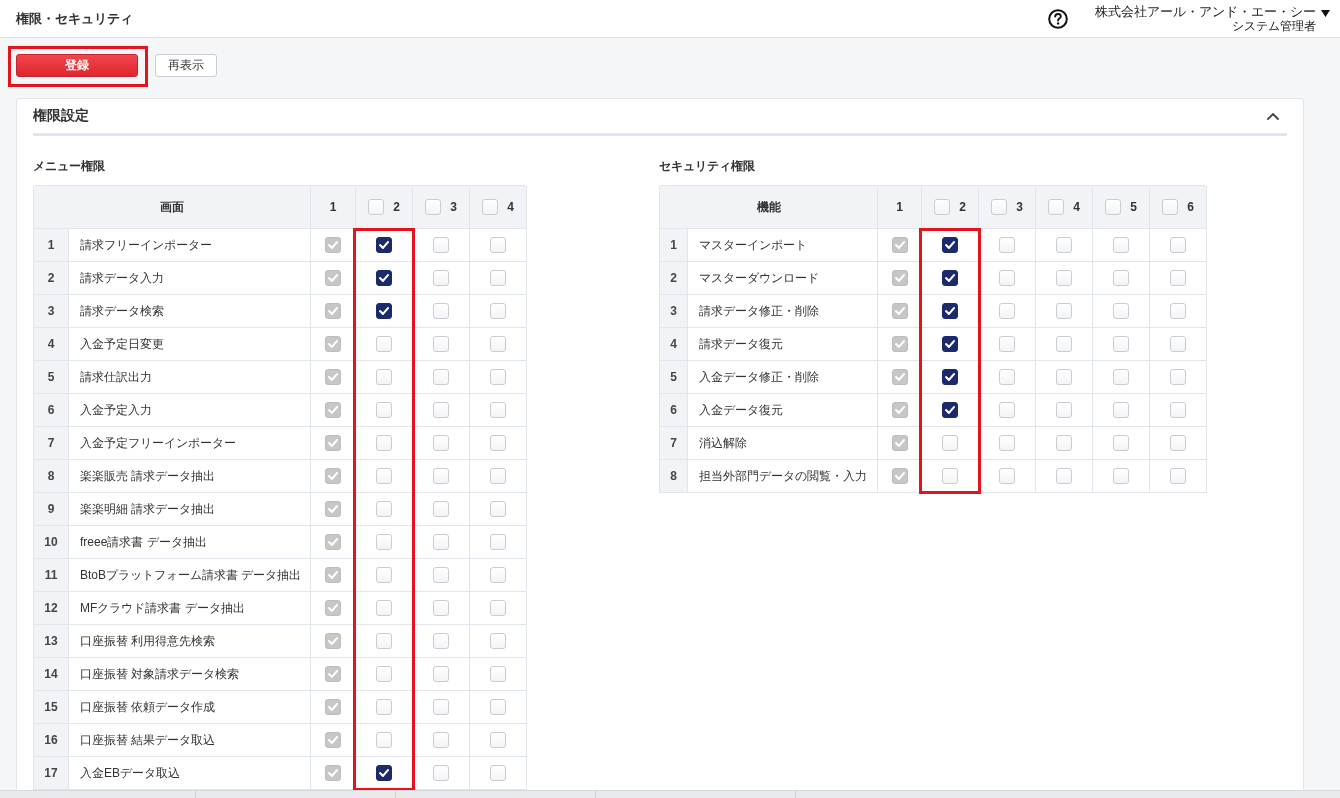 The width and height of the screenshot is (1340, 798). Describe the element at coordinates (51, 575) in the screenshot. I see `row-number: 11` at that location.